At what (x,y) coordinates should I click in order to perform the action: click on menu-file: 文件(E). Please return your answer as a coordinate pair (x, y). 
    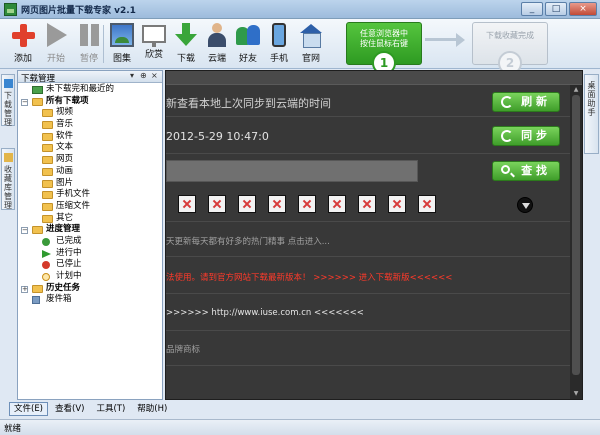
    Looking at the image, I should click on (29, 409).